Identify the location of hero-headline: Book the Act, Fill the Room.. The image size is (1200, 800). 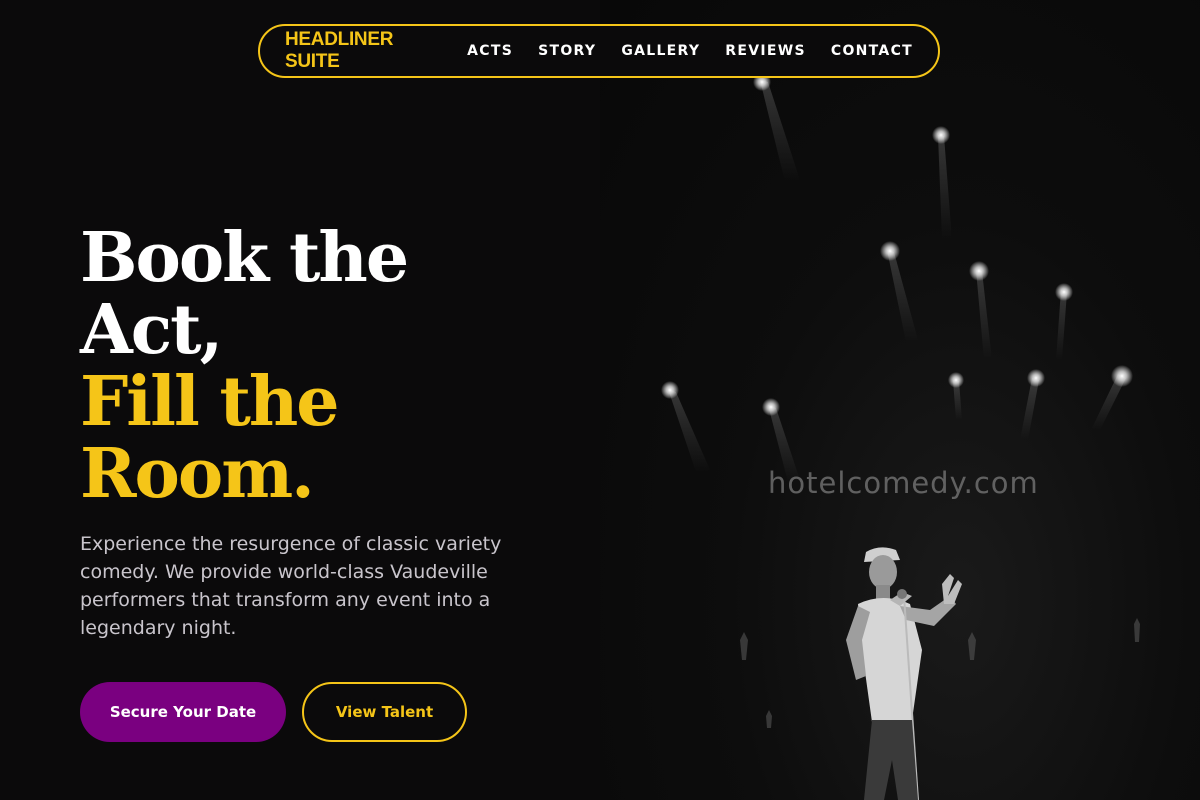
(244, 366).